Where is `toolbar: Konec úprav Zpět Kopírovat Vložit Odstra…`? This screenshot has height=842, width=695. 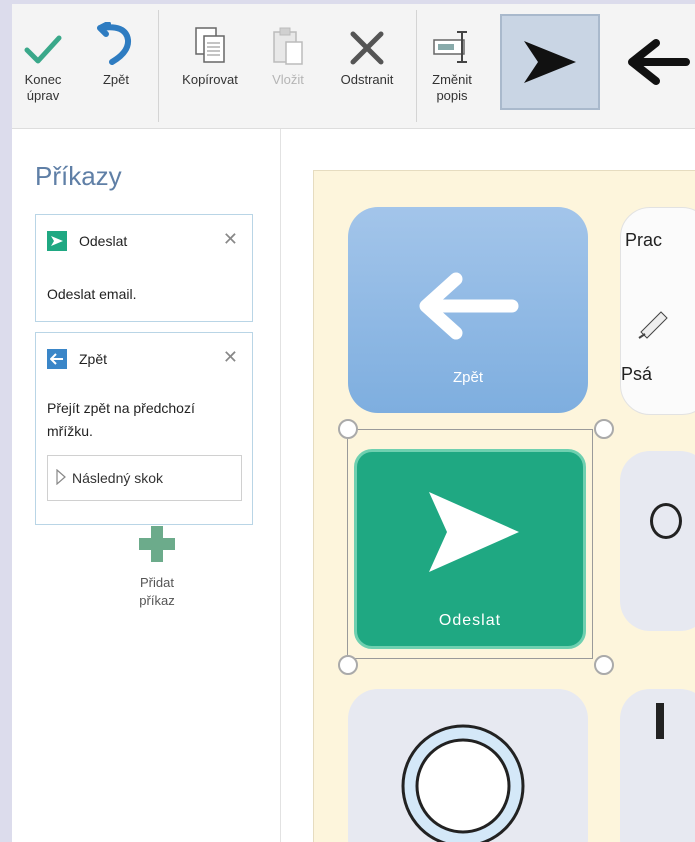
toolbar: Konec úprav Zpět Kopírovat Vložit Odstra… is located at coordinates (353, 66).